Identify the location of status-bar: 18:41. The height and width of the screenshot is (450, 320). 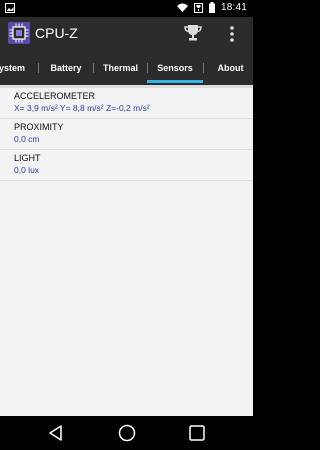
(126, 8).